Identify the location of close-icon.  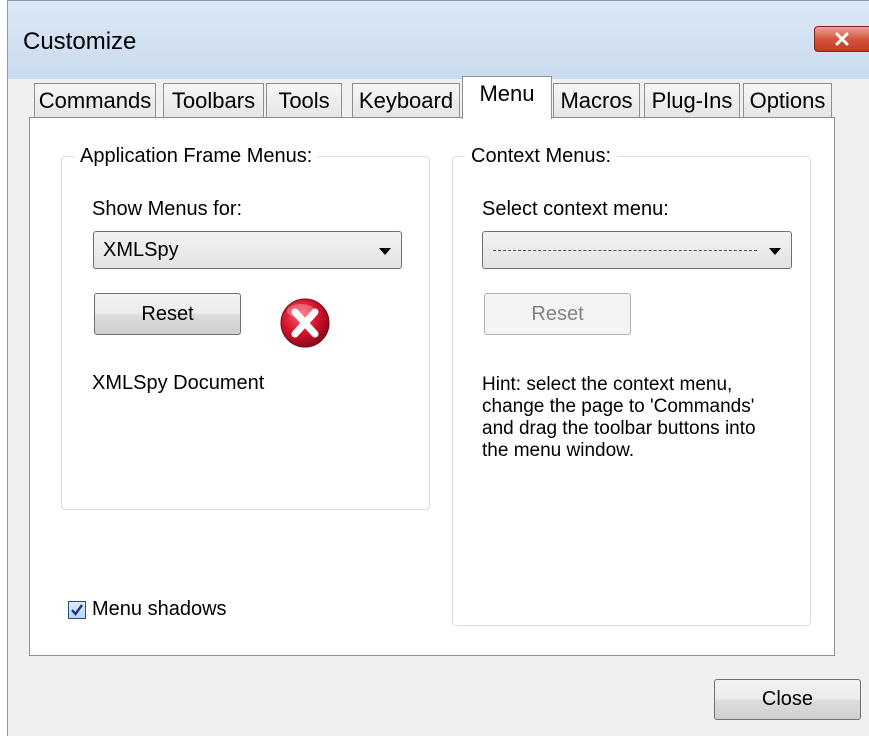
(842, 39).